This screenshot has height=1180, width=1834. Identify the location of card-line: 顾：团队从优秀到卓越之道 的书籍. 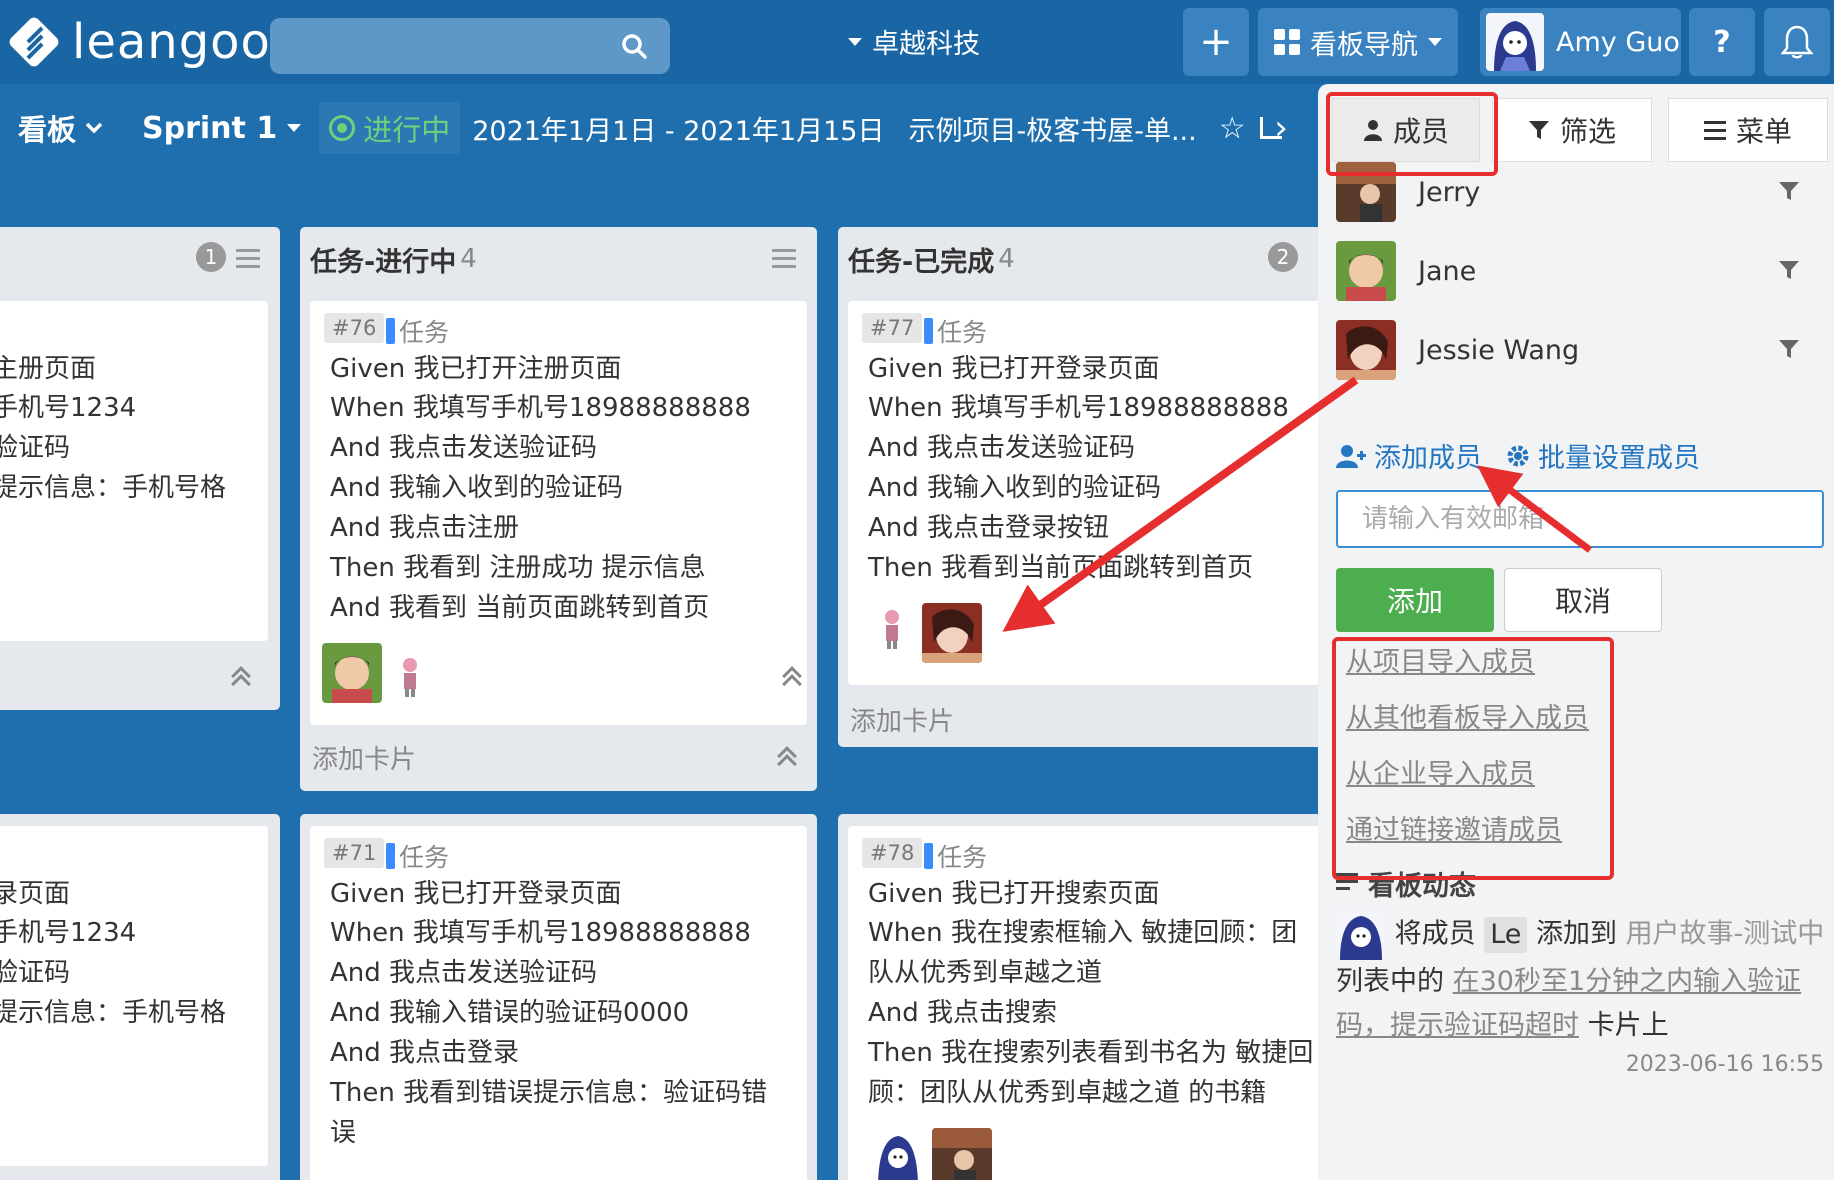
(1067, 1093).